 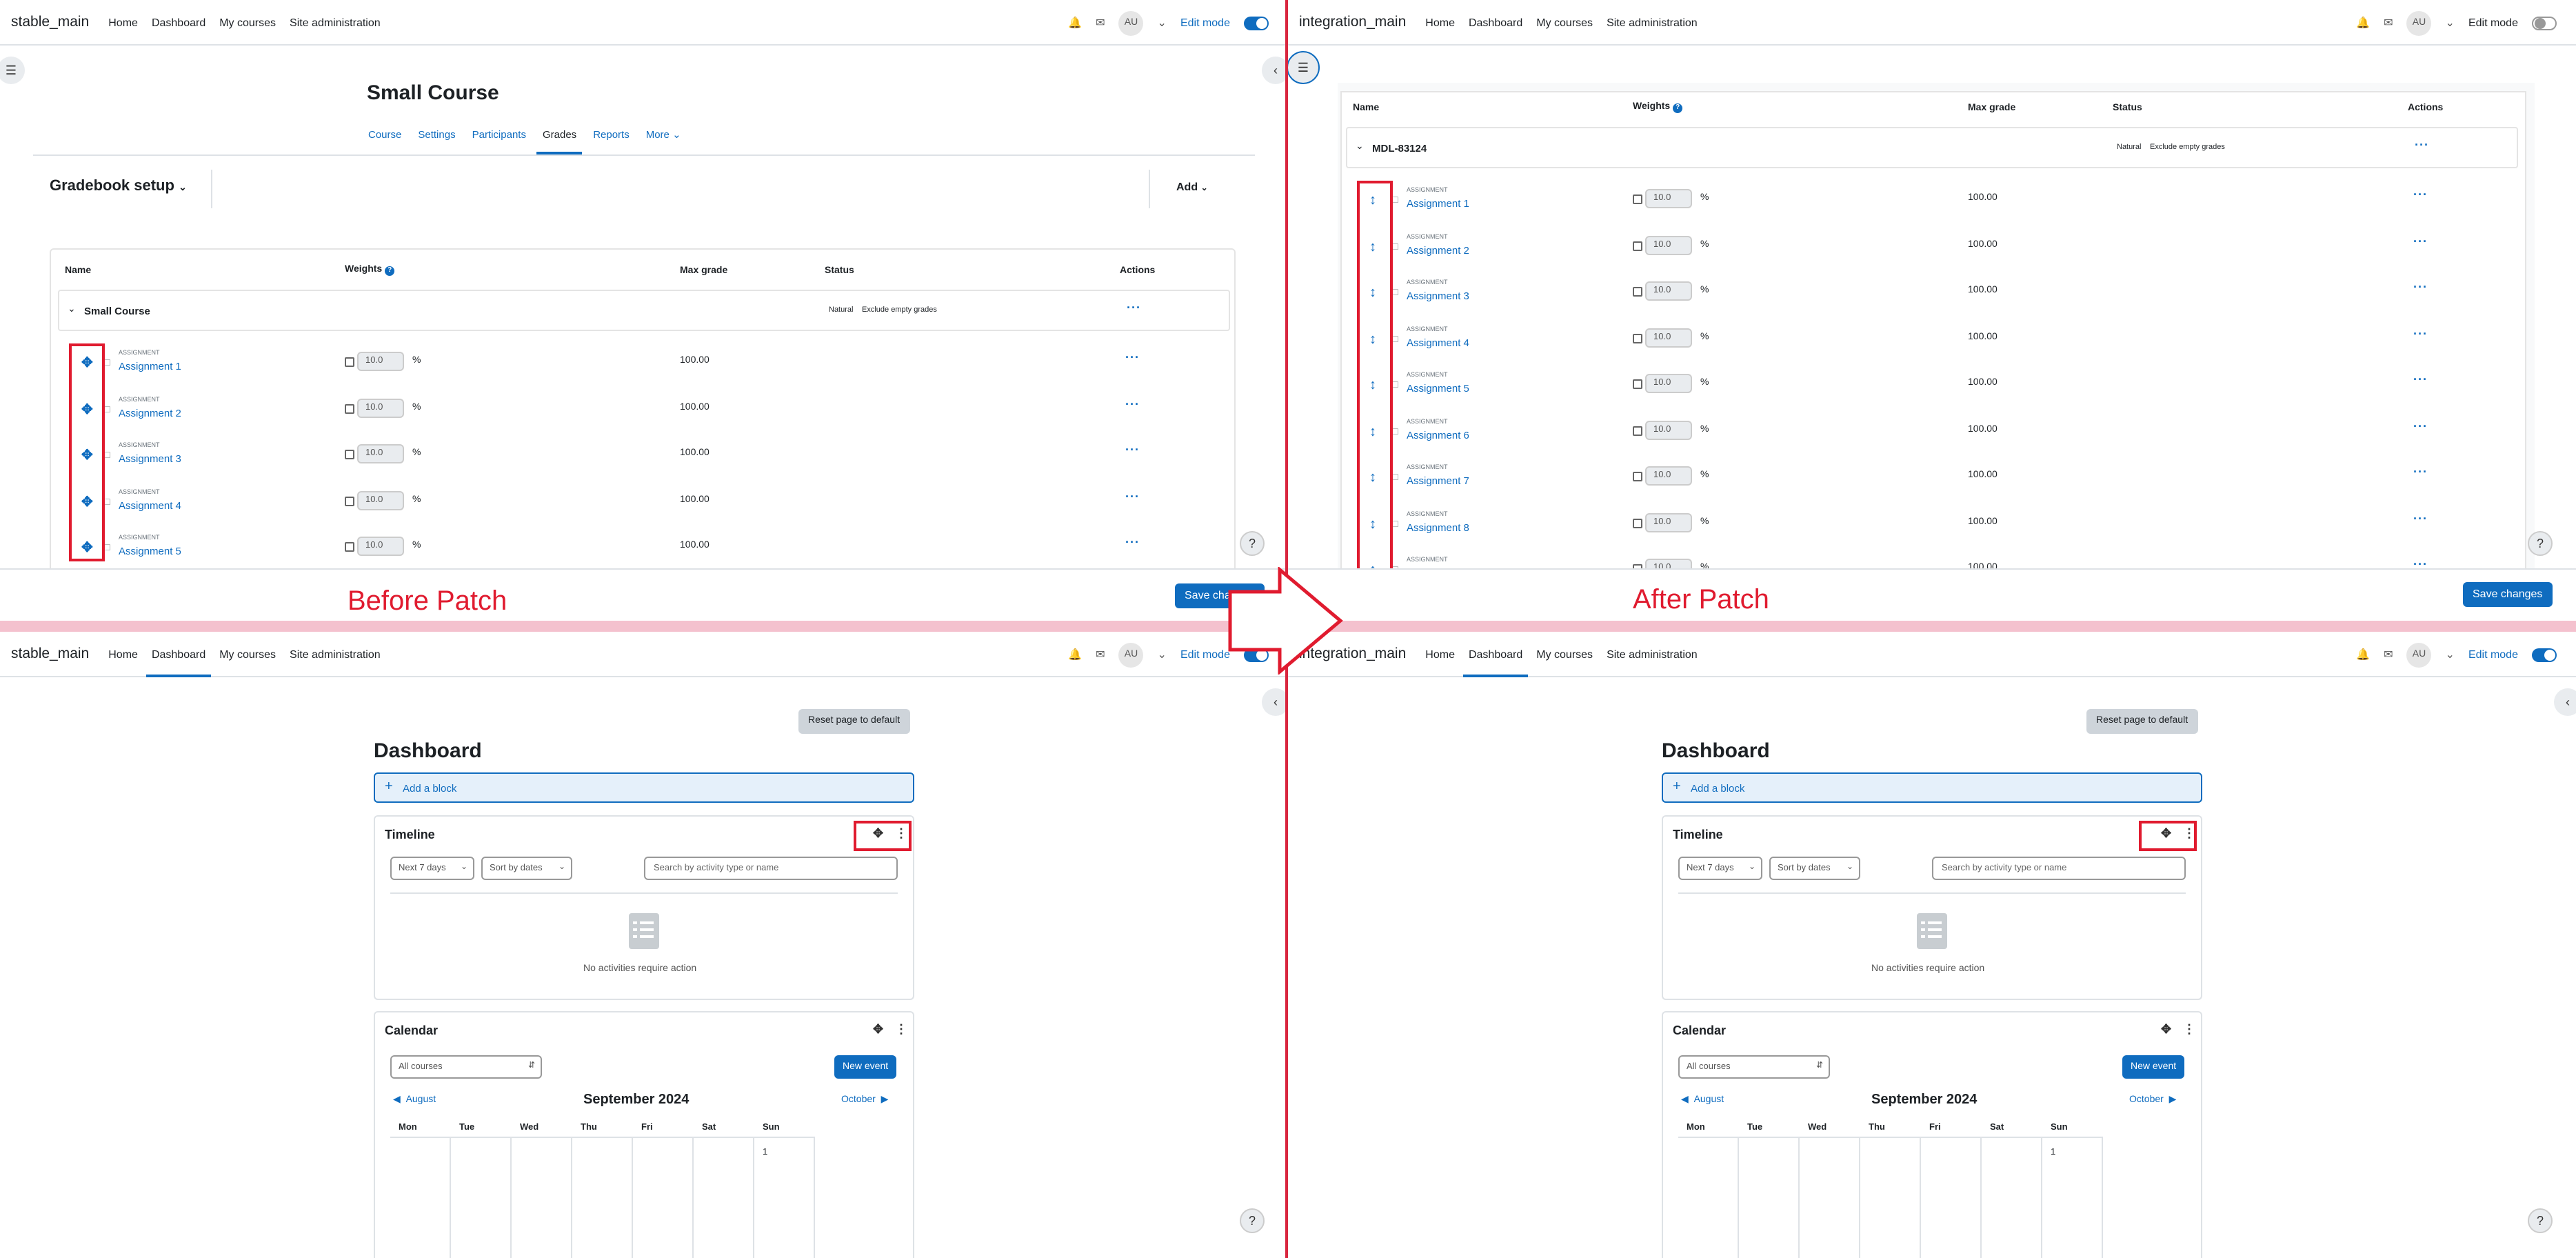 What do you see at coordinates (561, 141) in the screenshot?
I see `tab-grades: Grades` at bounding box center [561, 141].